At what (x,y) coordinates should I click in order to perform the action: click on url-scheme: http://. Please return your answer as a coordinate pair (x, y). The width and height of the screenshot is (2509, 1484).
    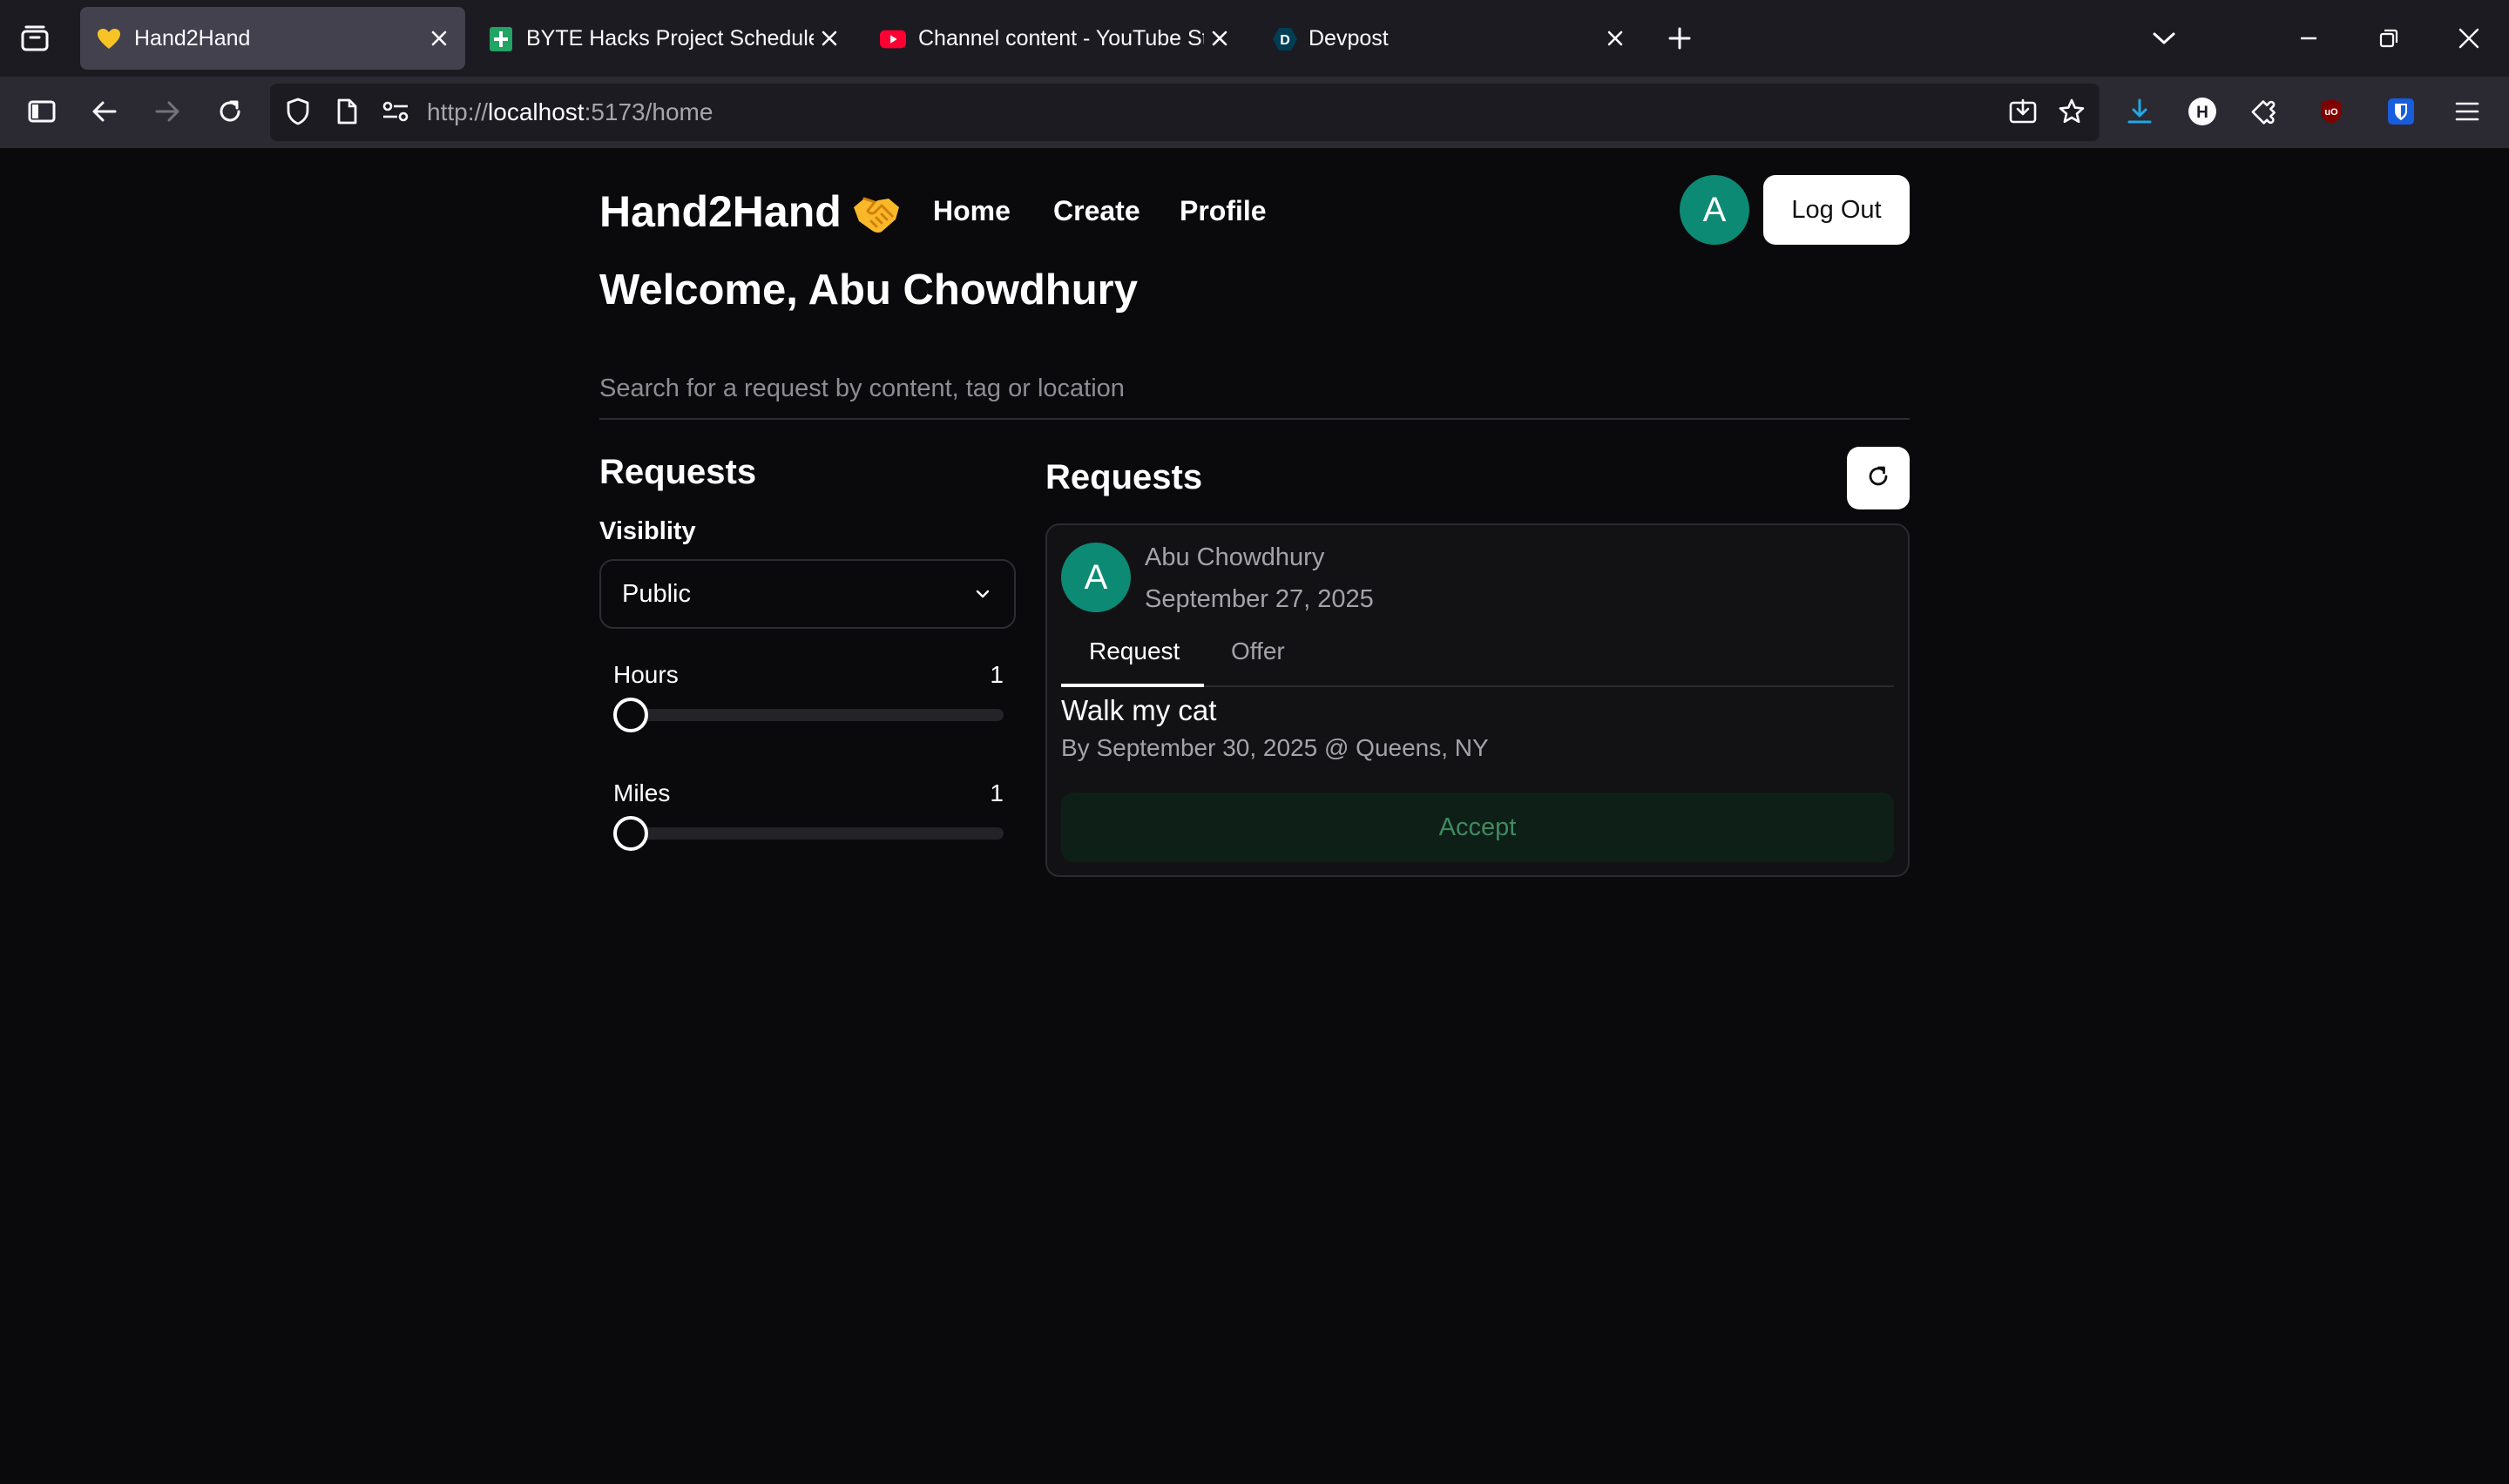
    Looking at the image, I should click on (458, 112).